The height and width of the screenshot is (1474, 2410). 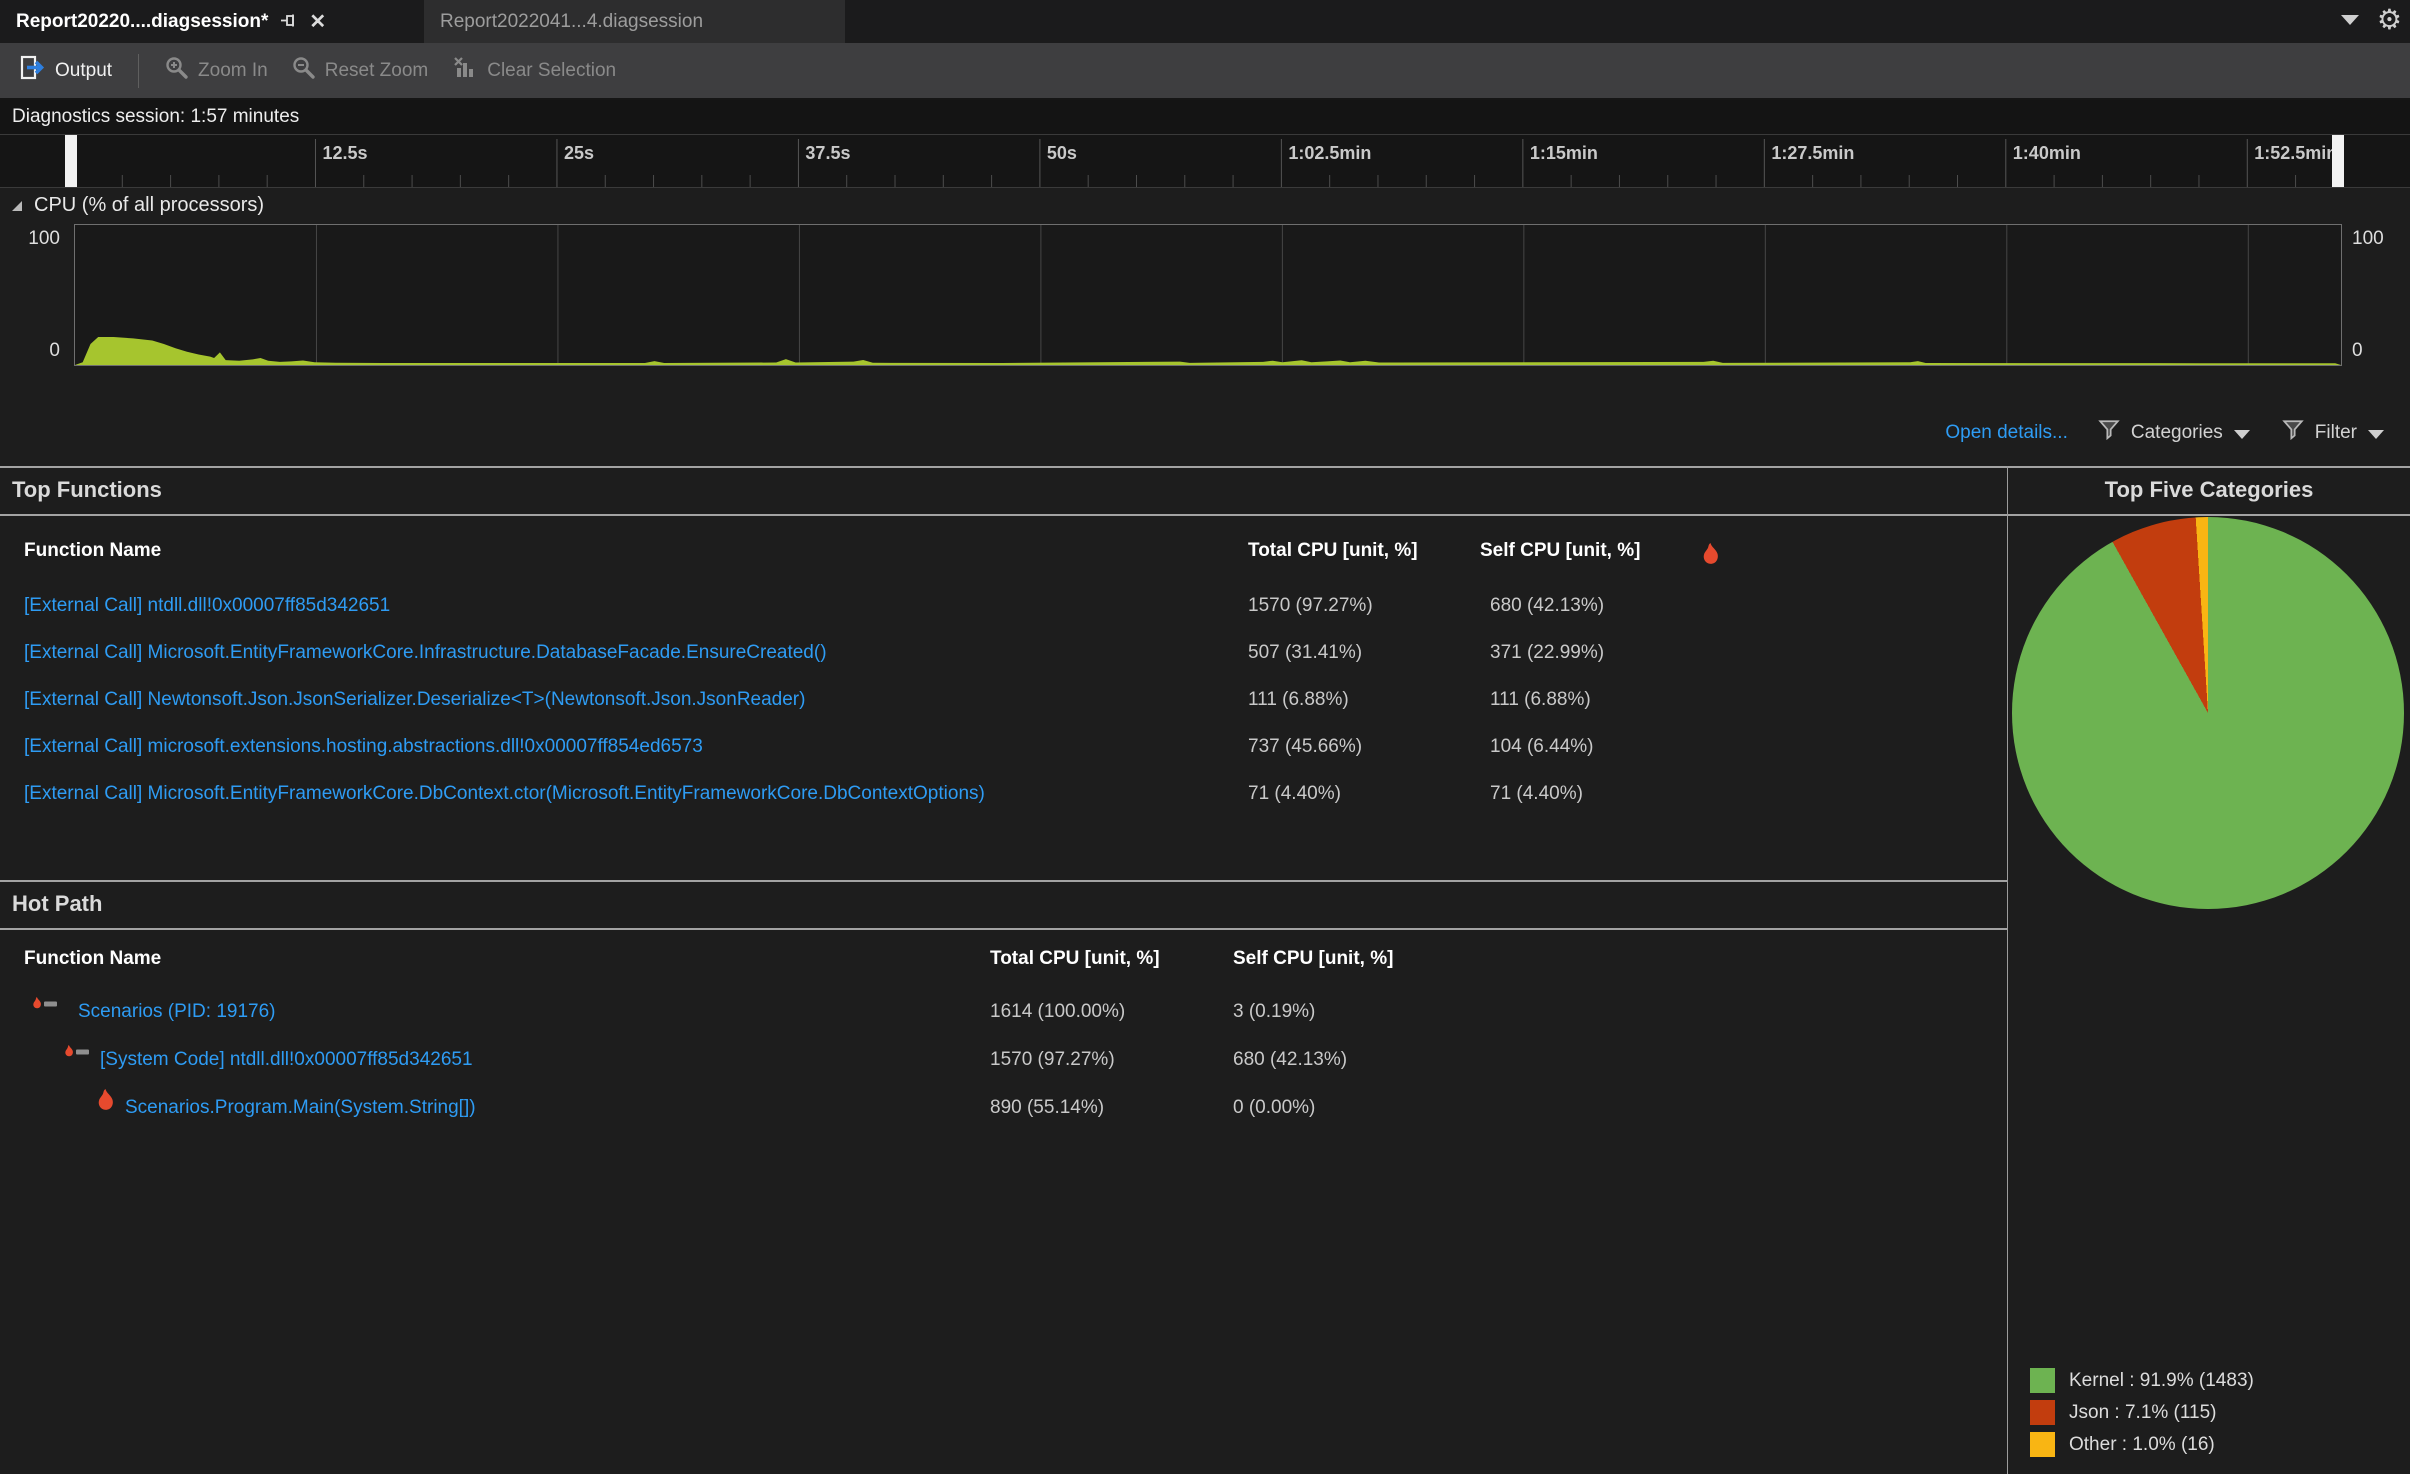 What do you see at coordinates (1540, 699) in the screenshot?
I see `self-cpu-value: 111 (6.88%)` at bounding box center [1540, 699].